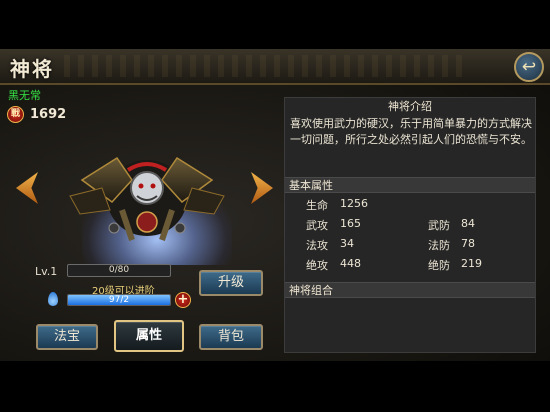 The height and width of the screenshot is (412, 550). Describe the element at coordinates (46, 271) in the screenshot. I see `level-label: Lv.1` at that location.